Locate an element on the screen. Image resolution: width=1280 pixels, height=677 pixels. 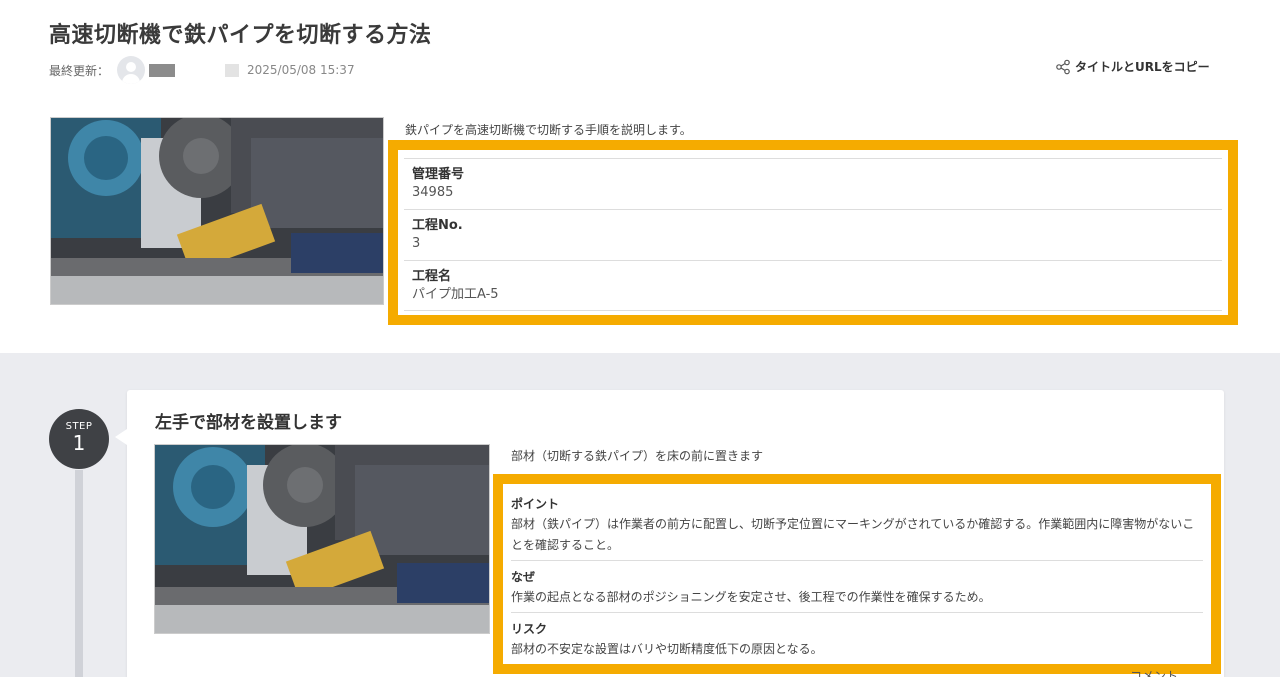
user-avatar-icon is located at coordinates (131, 70).